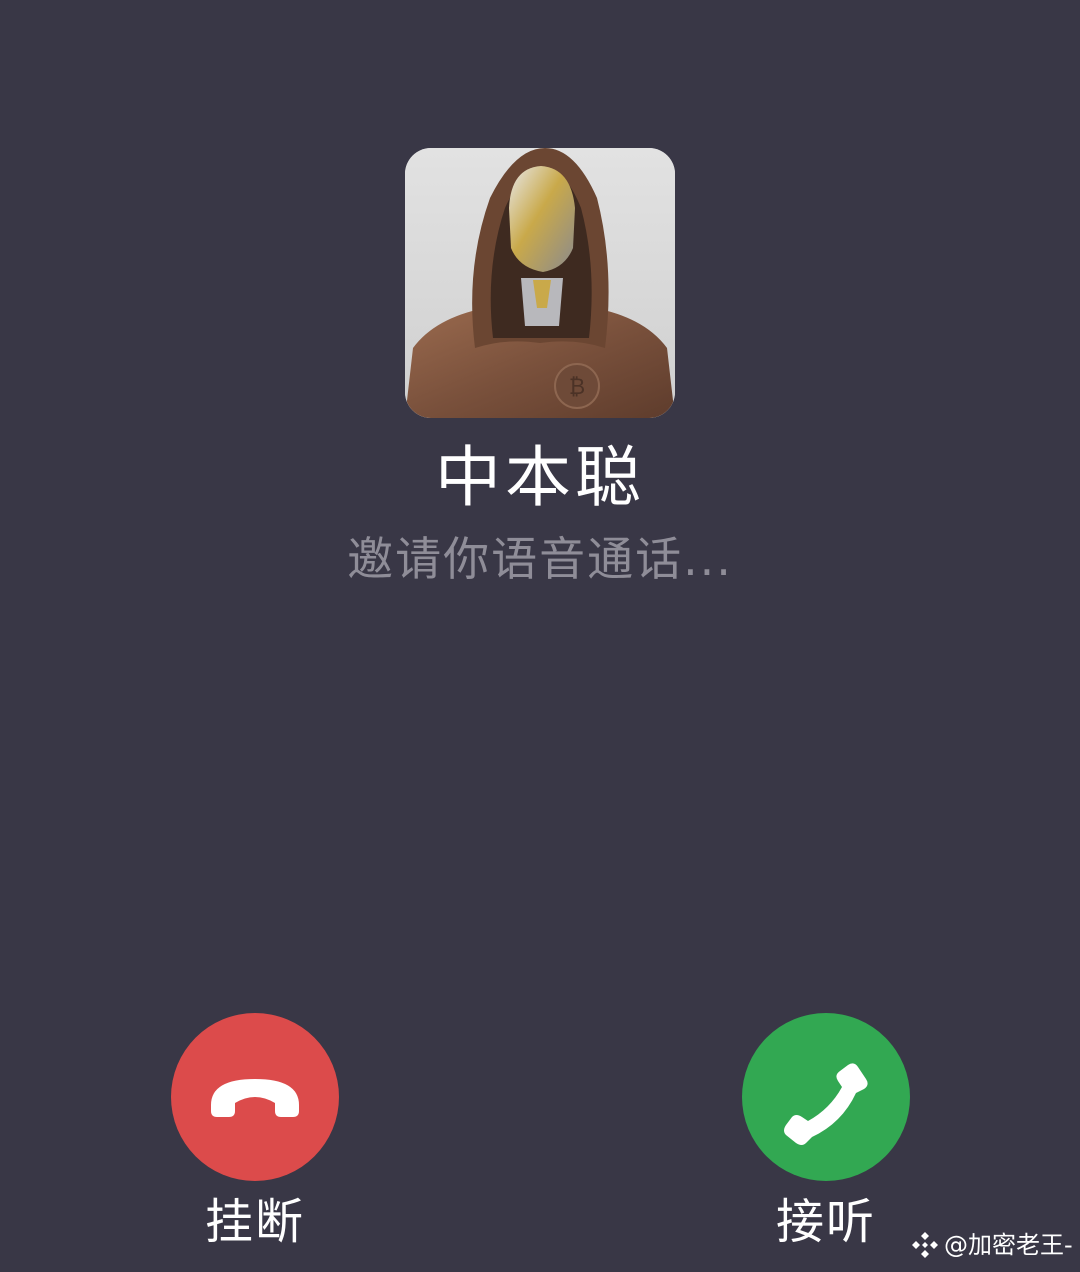 The image size is (1080, 1272). I want to click on caller-avatar: ₿, so click(540, 283).